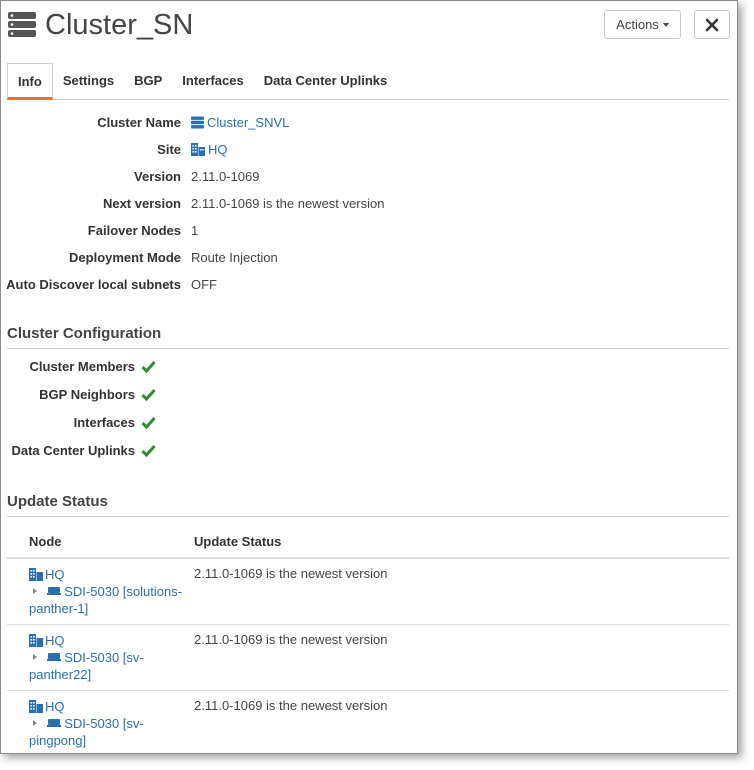 The image size is (754, 770). I want to click on page-title: Cluster_SN, so click(119, 25).